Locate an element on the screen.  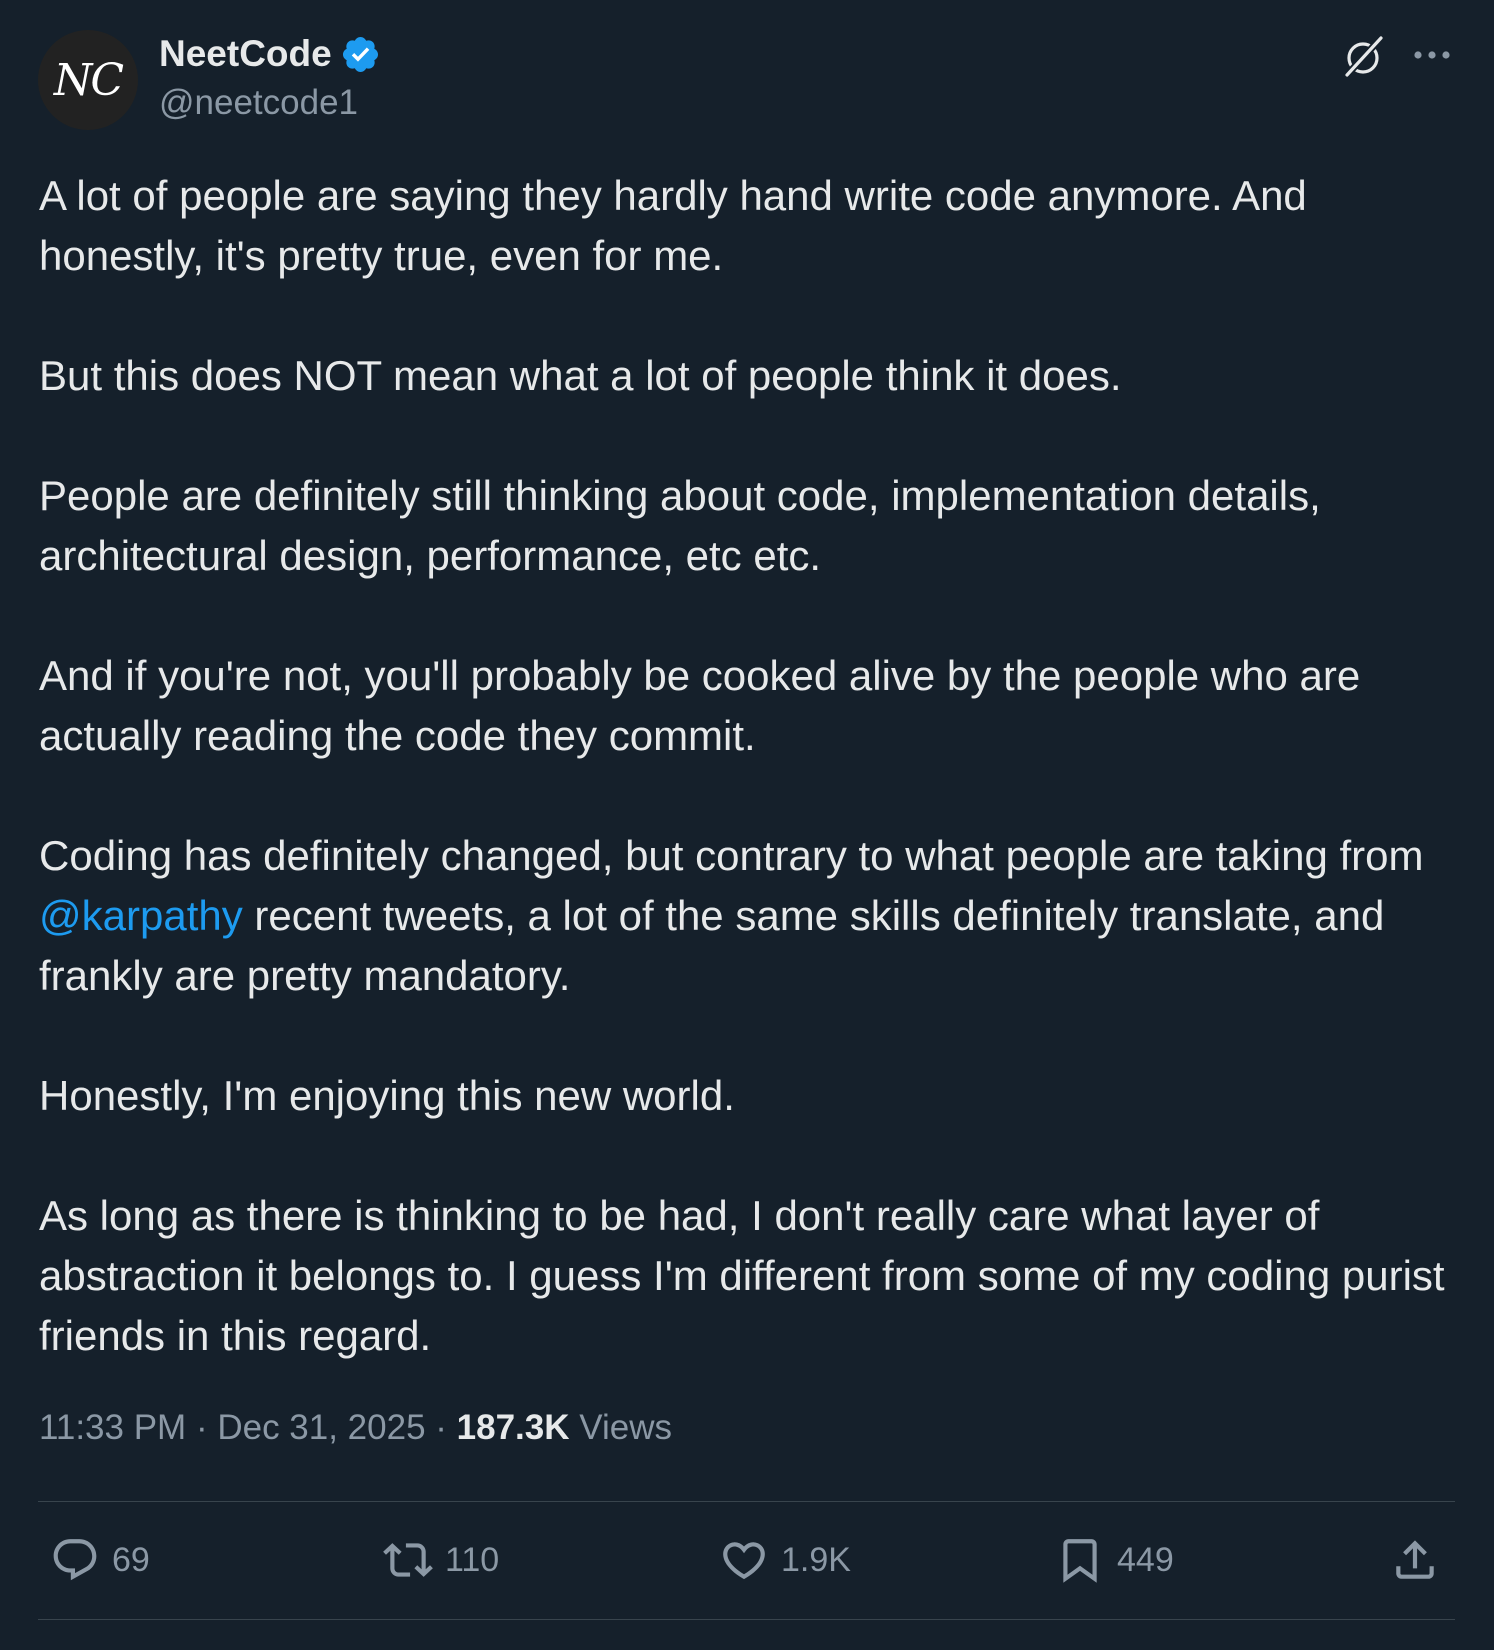
verified-badge-icon is located at coordinates (360, 54).